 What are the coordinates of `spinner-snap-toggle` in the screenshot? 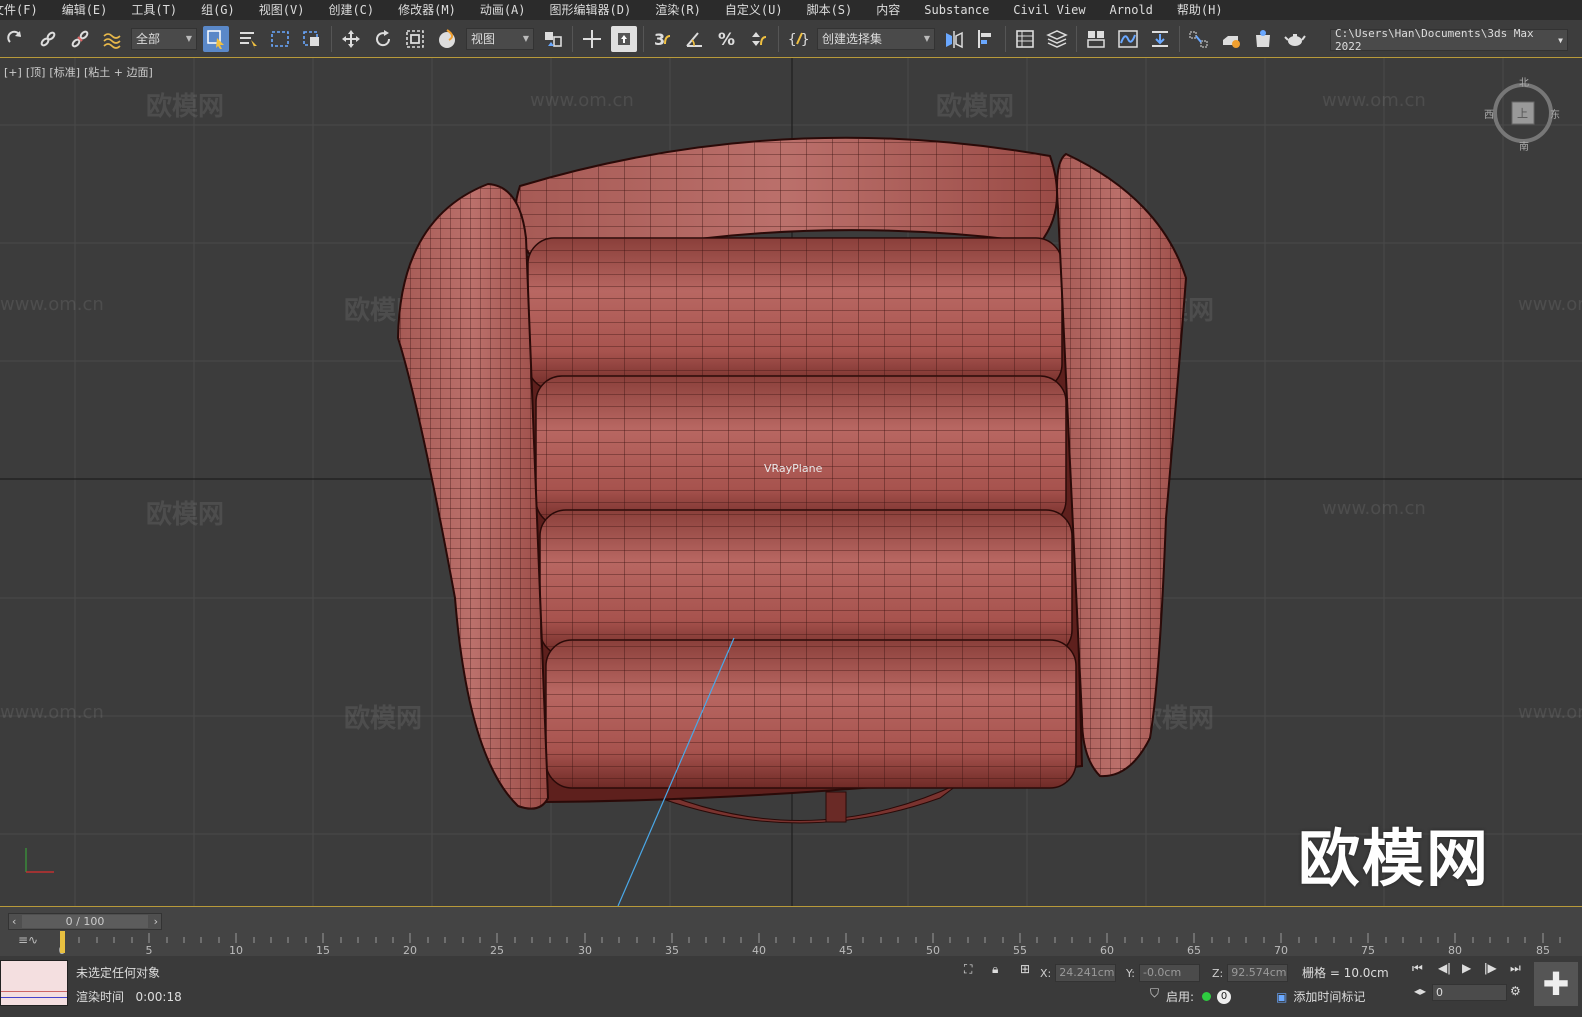 It's located at (759, 39).